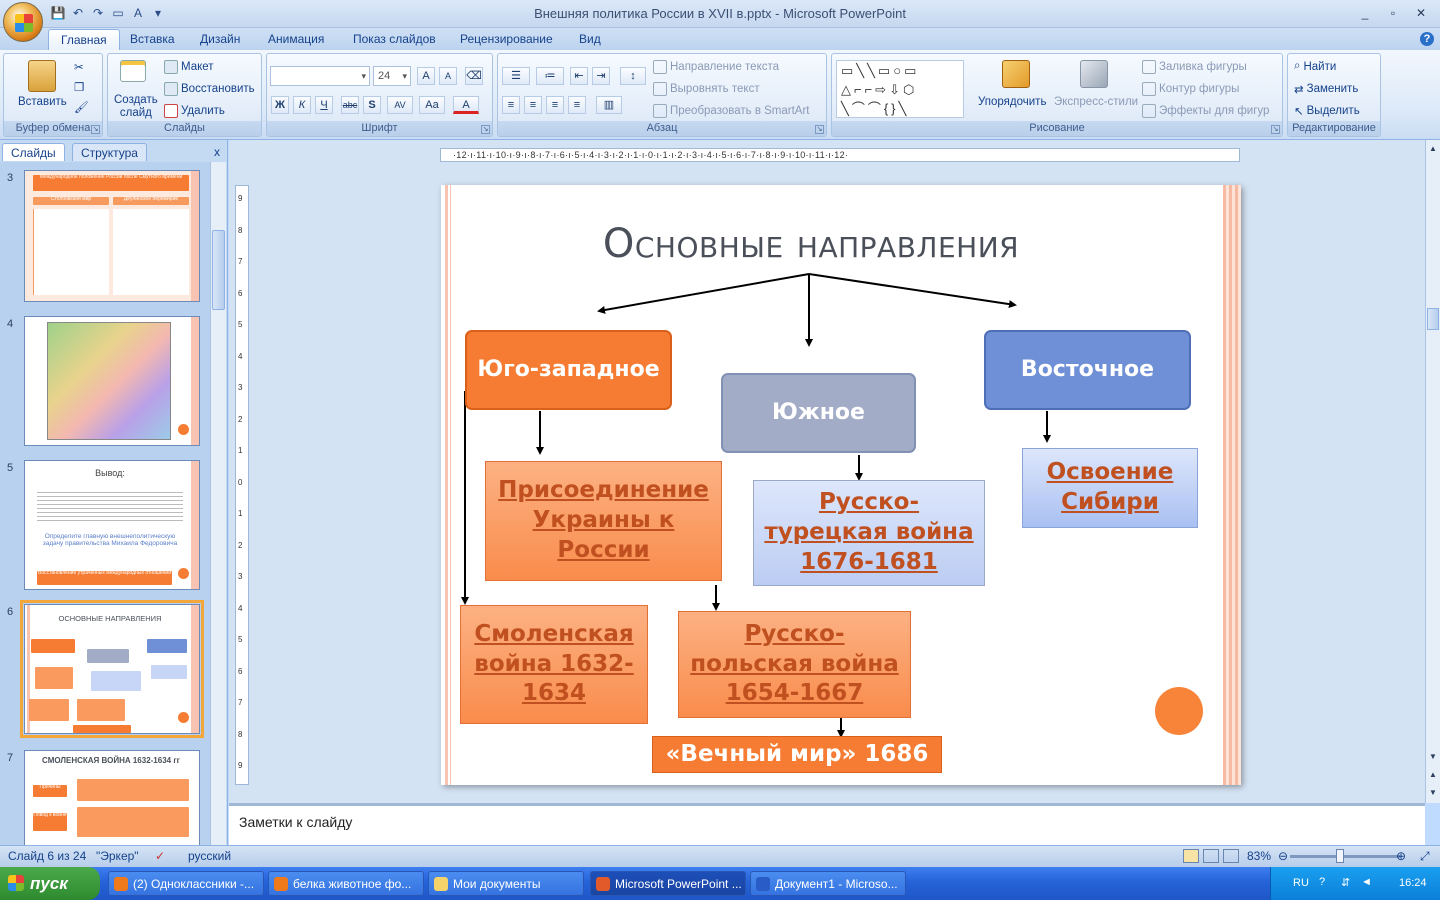  What do you see at coordinates (516, 76) in the screenshot?
I see `bullets-icon: ☰` at bounding box center [516, 76].